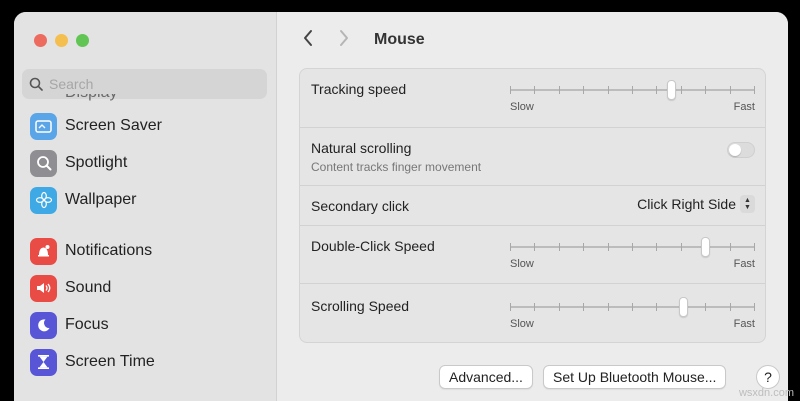 The width and height of the screenshot is (800, 401). I want to click on scrolling-speed-slider: Slow Fast, so click(632, 309).